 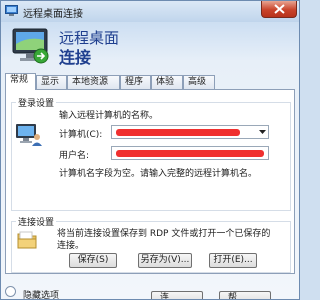 I want to click on connection-header: 远程桌面 连接, so click(x=150, y=45).